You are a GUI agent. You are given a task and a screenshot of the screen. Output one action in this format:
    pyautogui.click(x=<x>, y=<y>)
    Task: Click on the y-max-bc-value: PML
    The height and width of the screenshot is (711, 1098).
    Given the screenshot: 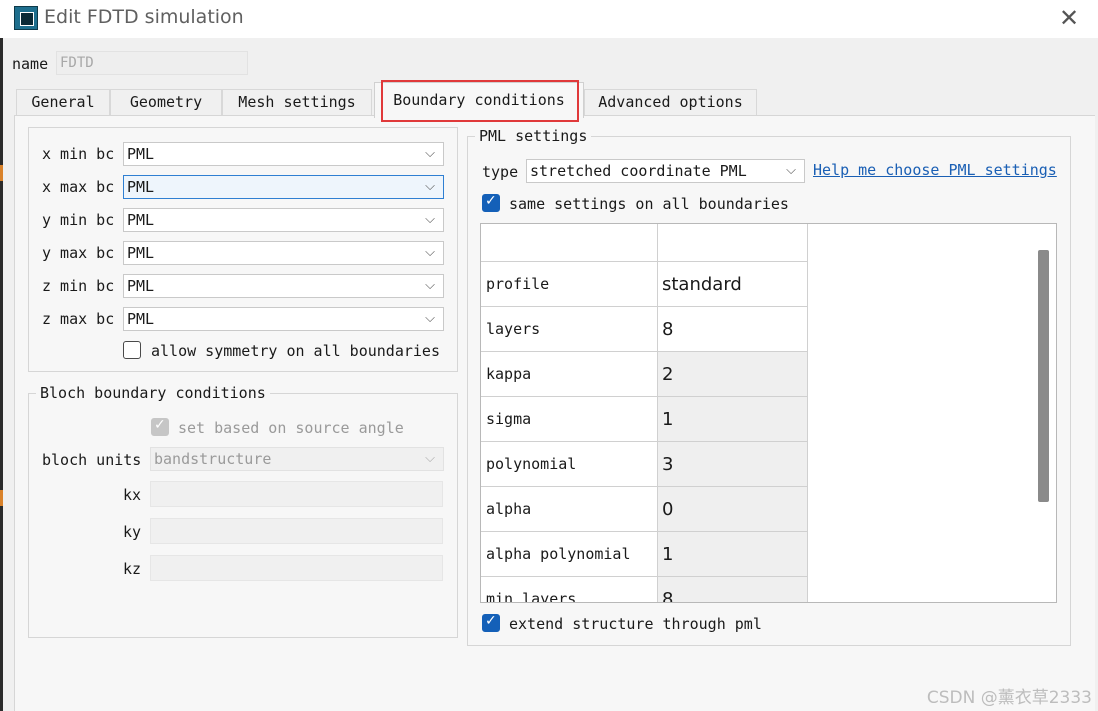 What is the action you would take?
    pyautogui.click(x=141, y=253)
    